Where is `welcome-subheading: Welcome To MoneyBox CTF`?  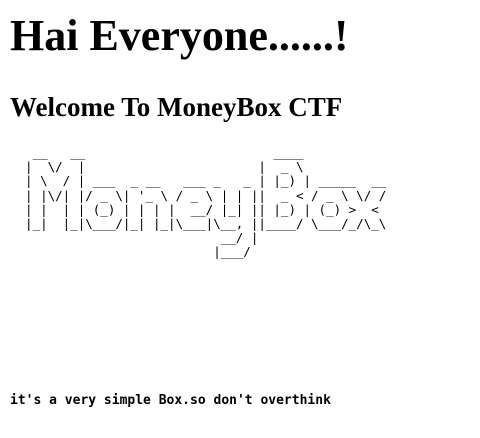 welcome-subheading: Welcome To MoneyBox CTF is located at coordinates (176, 107).